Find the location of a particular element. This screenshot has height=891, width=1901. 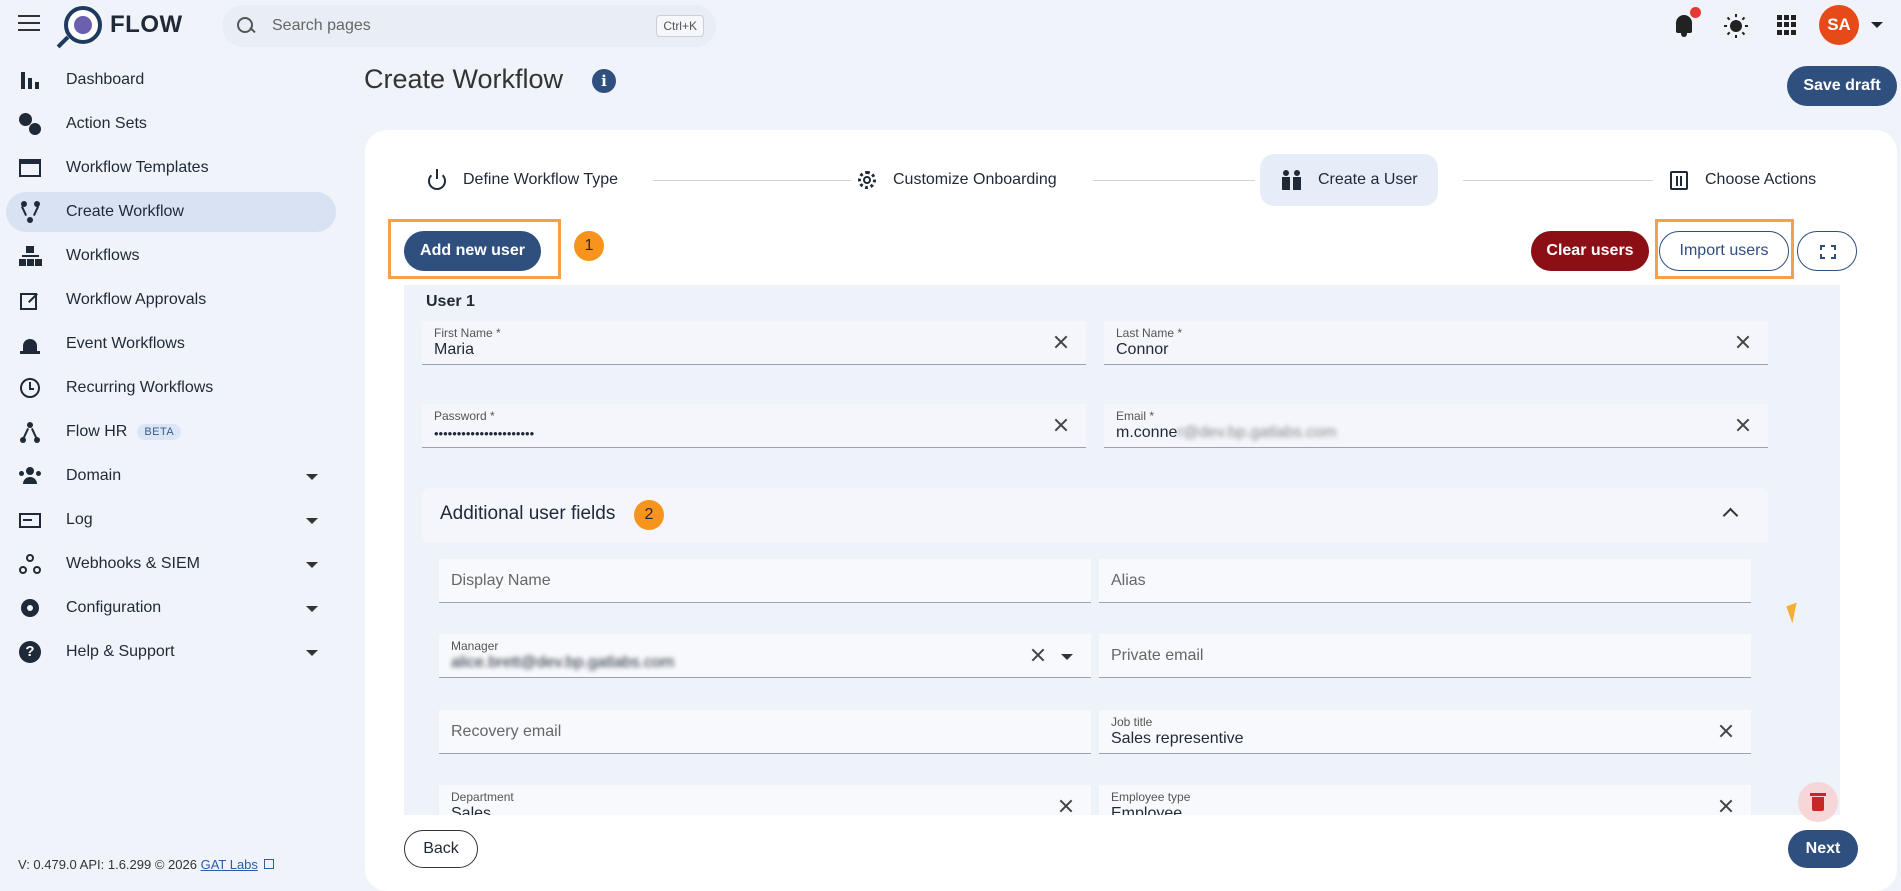

sidebar-item-dashboard: Dashboard is located at coordinates (171, 80).